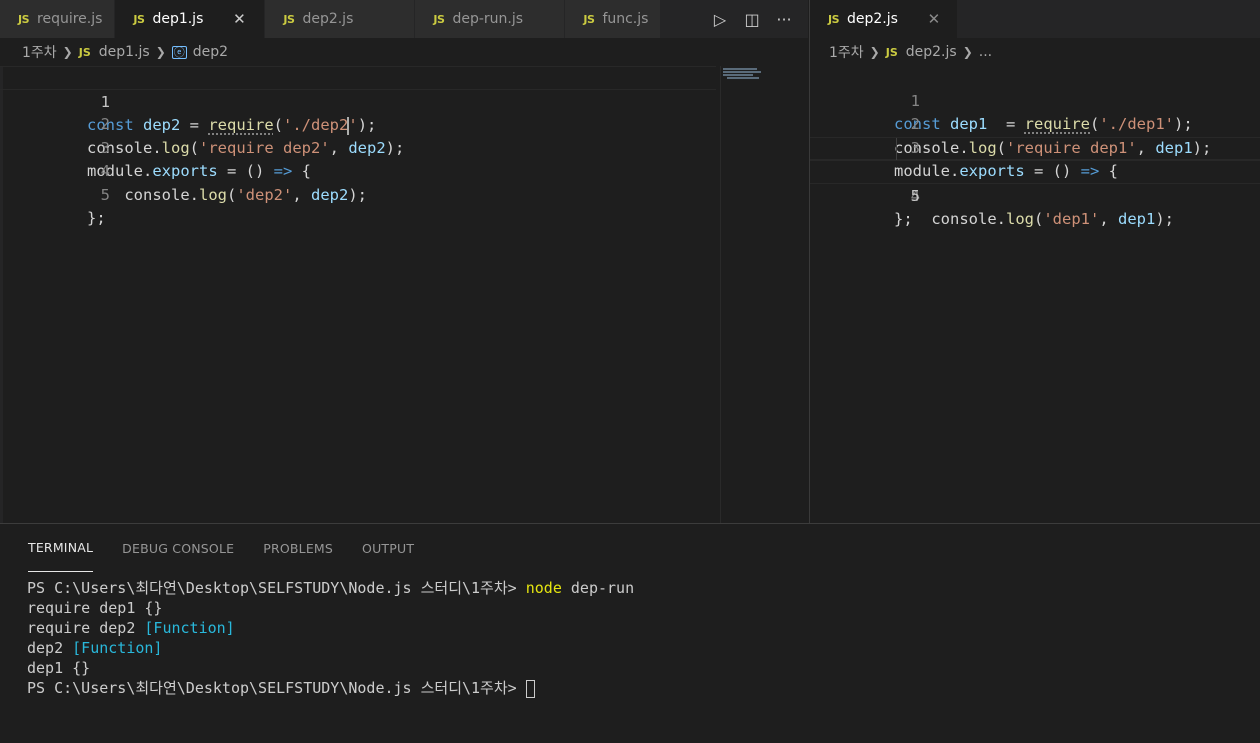 The height and width of the screenshot is (743, 1260). What do you see at coordinates (298, 548) in the screenshot?
I see `tab-problems: PROBLEMS` at bounding box center [298, 548].